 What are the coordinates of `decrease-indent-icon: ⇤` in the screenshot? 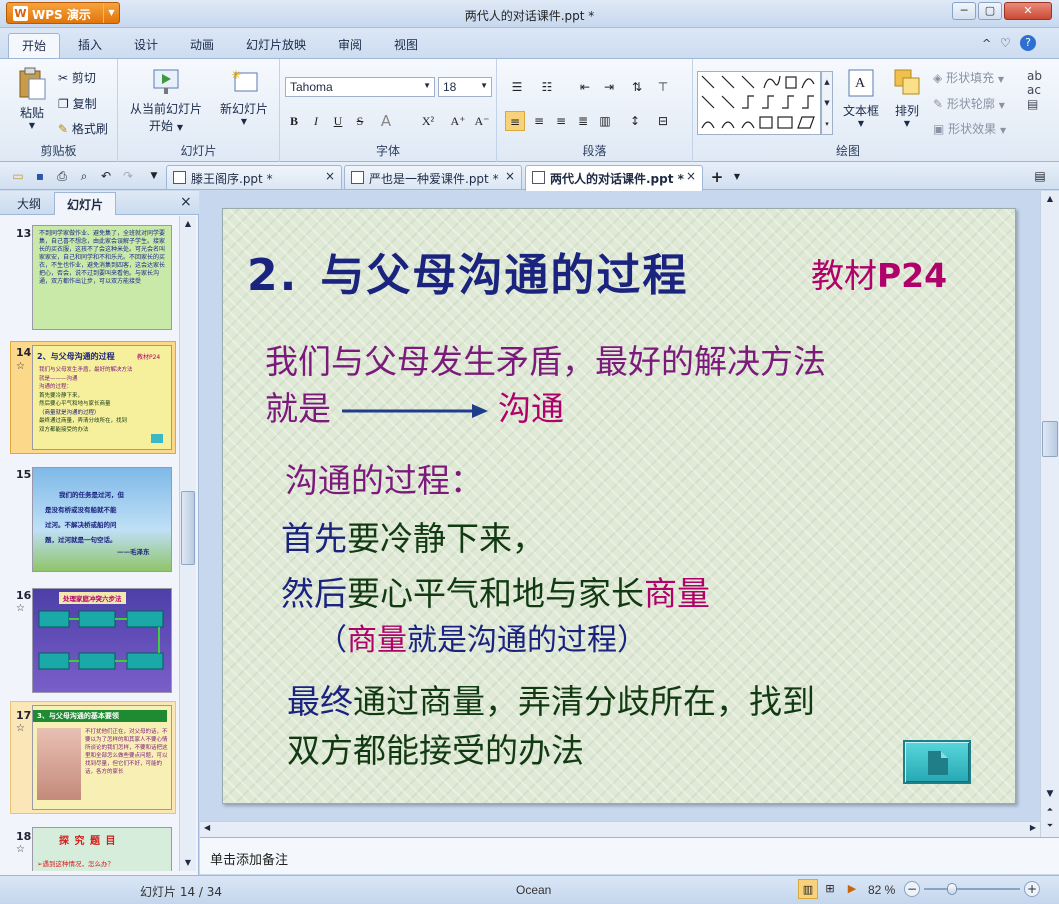 It's located at (585, 87).